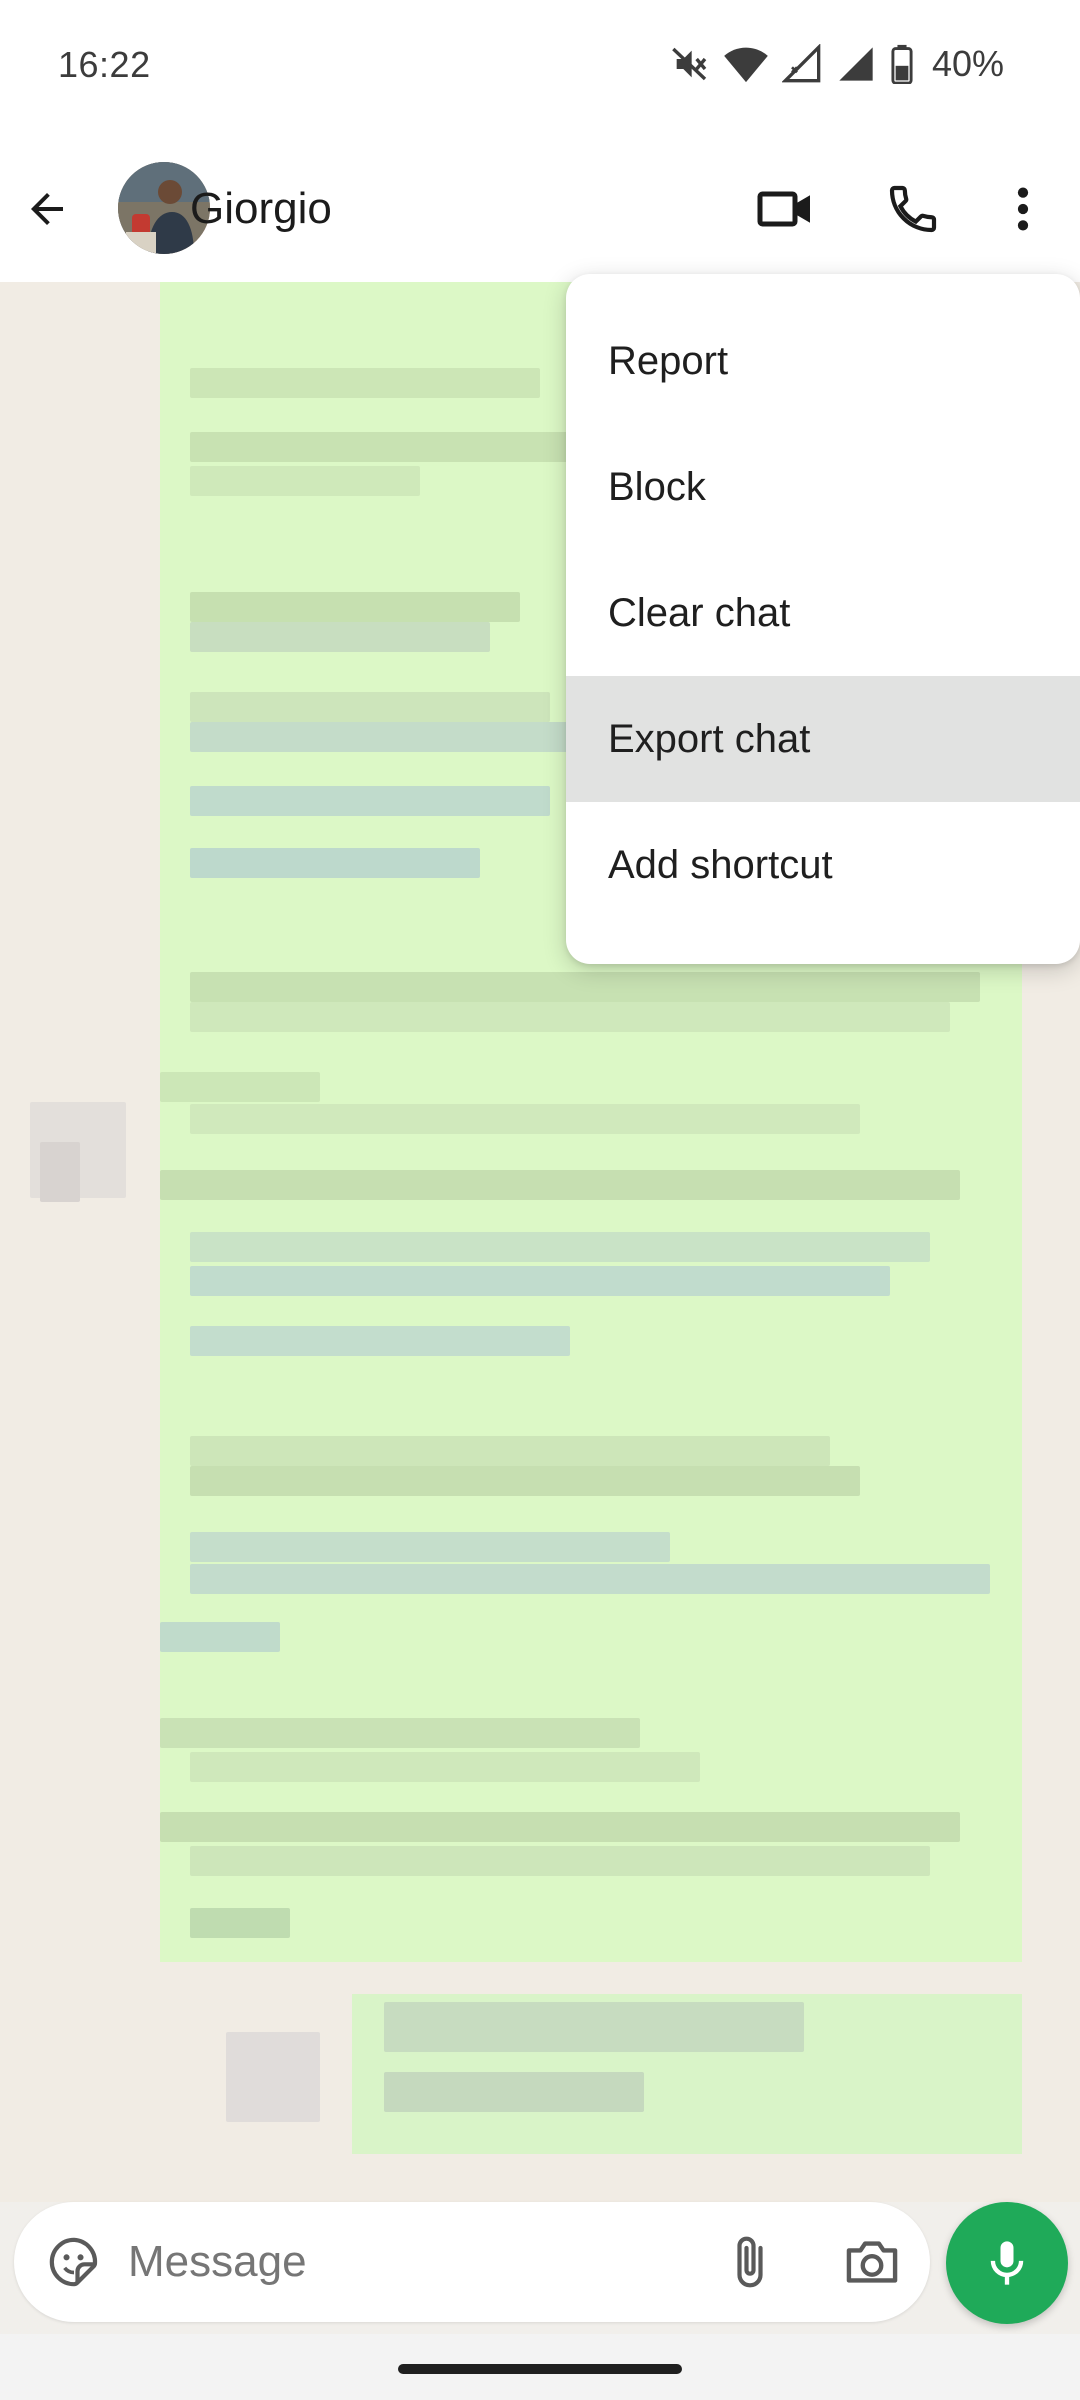 The width and height of the screenshot is (1080, 2400). What do you see at coordinates (823, 865) in the screenshot?
I see `menu-item-add-shortcut: Add shortcut` at bounding box center [823, 865].